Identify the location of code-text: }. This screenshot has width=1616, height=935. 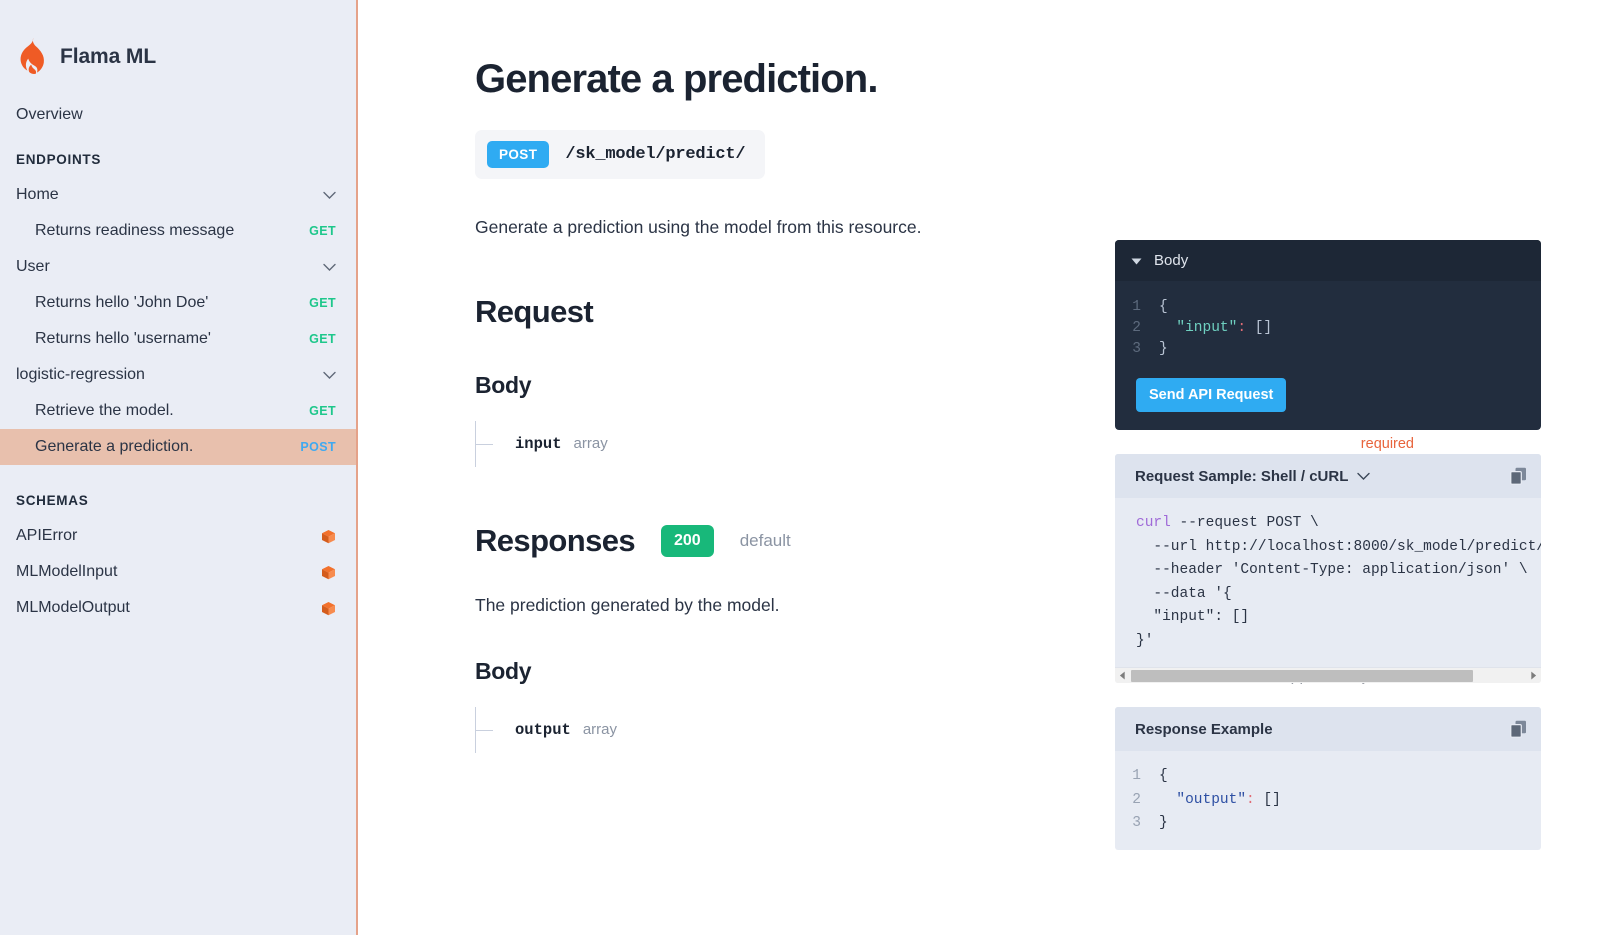
(1163, 823).